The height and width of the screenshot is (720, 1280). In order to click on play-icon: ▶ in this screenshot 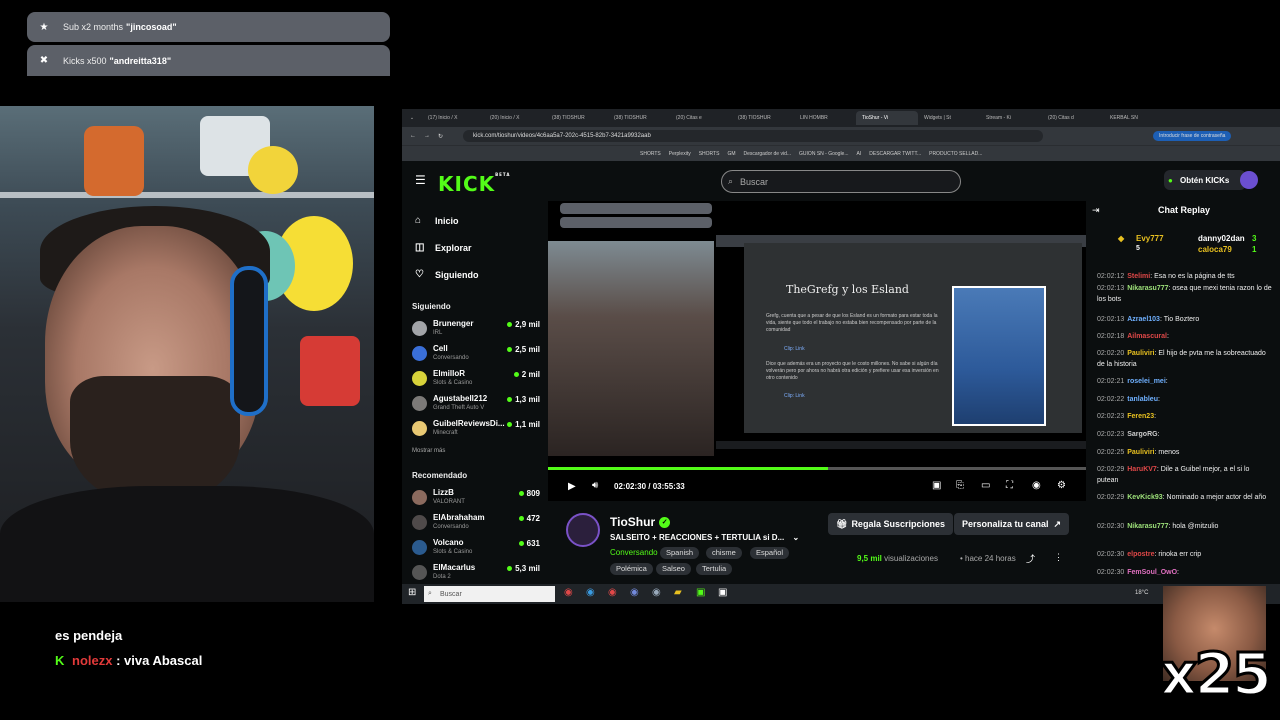, I will do `click(572, 486)`.